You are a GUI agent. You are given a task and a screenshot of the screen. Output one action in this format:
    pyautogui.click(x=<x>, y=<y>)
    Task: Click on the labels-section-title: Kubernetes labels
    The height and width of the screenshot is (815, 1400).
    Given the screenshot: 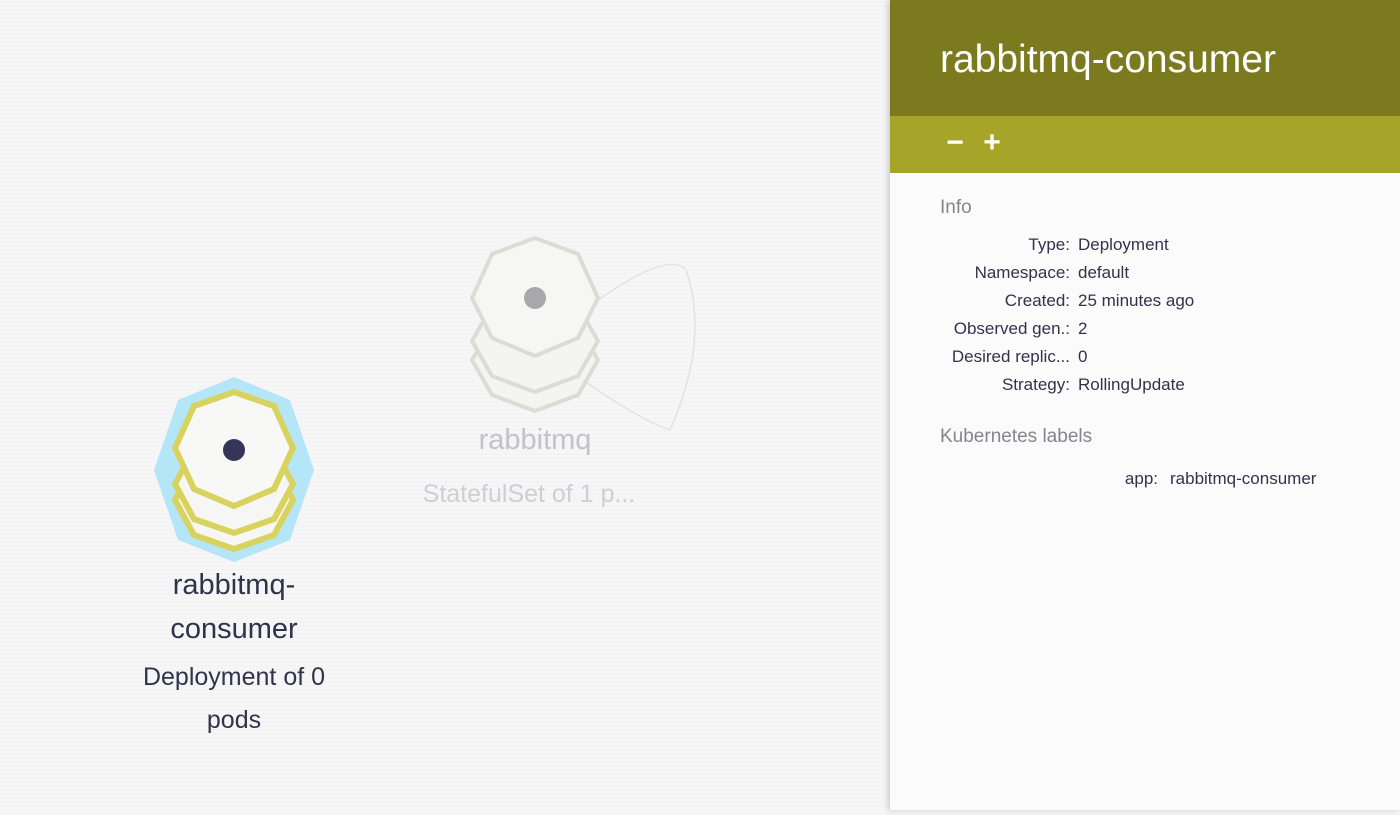 What is the action you would take?
    pyautogui.click(x=1016, y=436)
    